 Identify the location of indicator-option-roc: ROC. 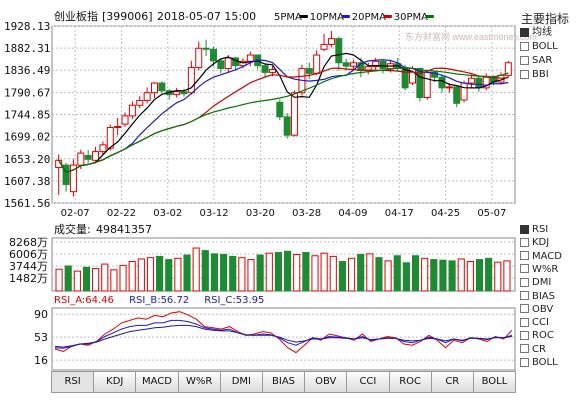
(537, 335).